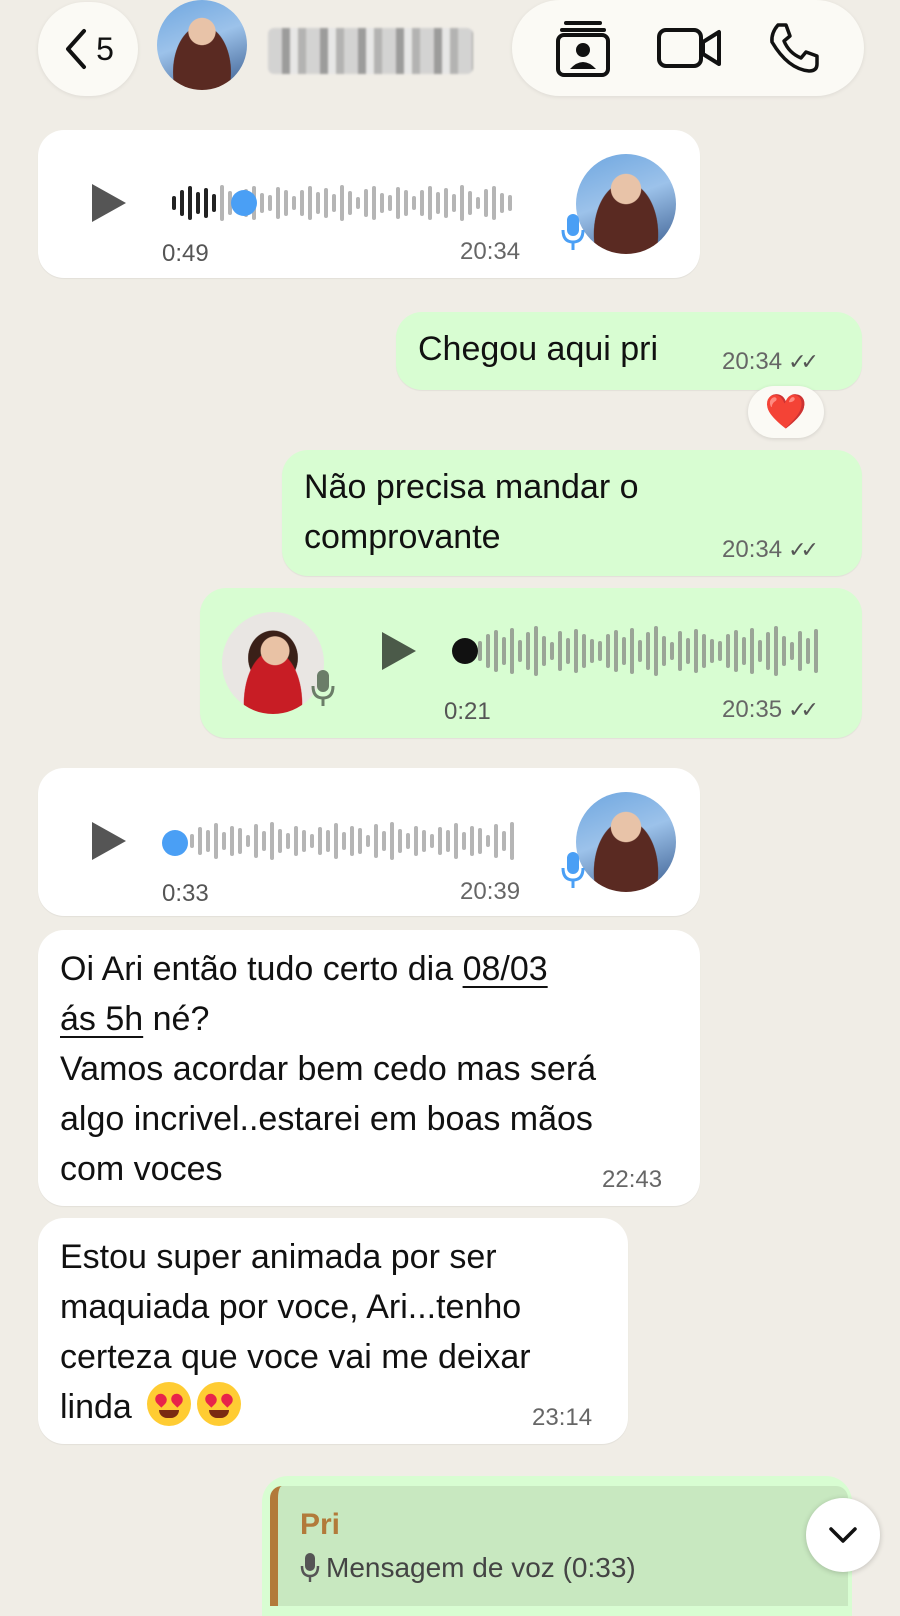  What do you see at coordinates (101, 1019) in the screenshot?
I see `time-link: ás 5h` at bounding box center [101, 1019].